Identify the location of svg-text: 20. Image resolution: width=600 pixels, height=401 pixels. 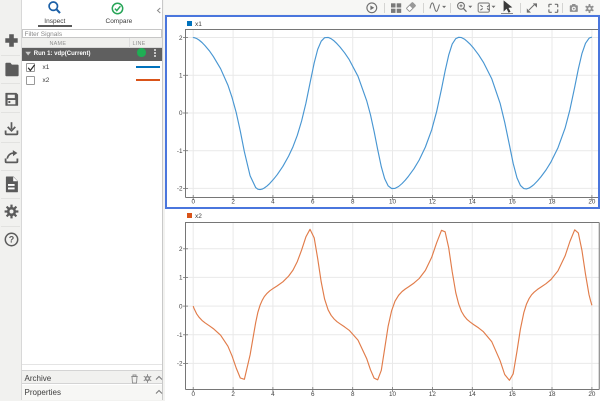
(592, 394).